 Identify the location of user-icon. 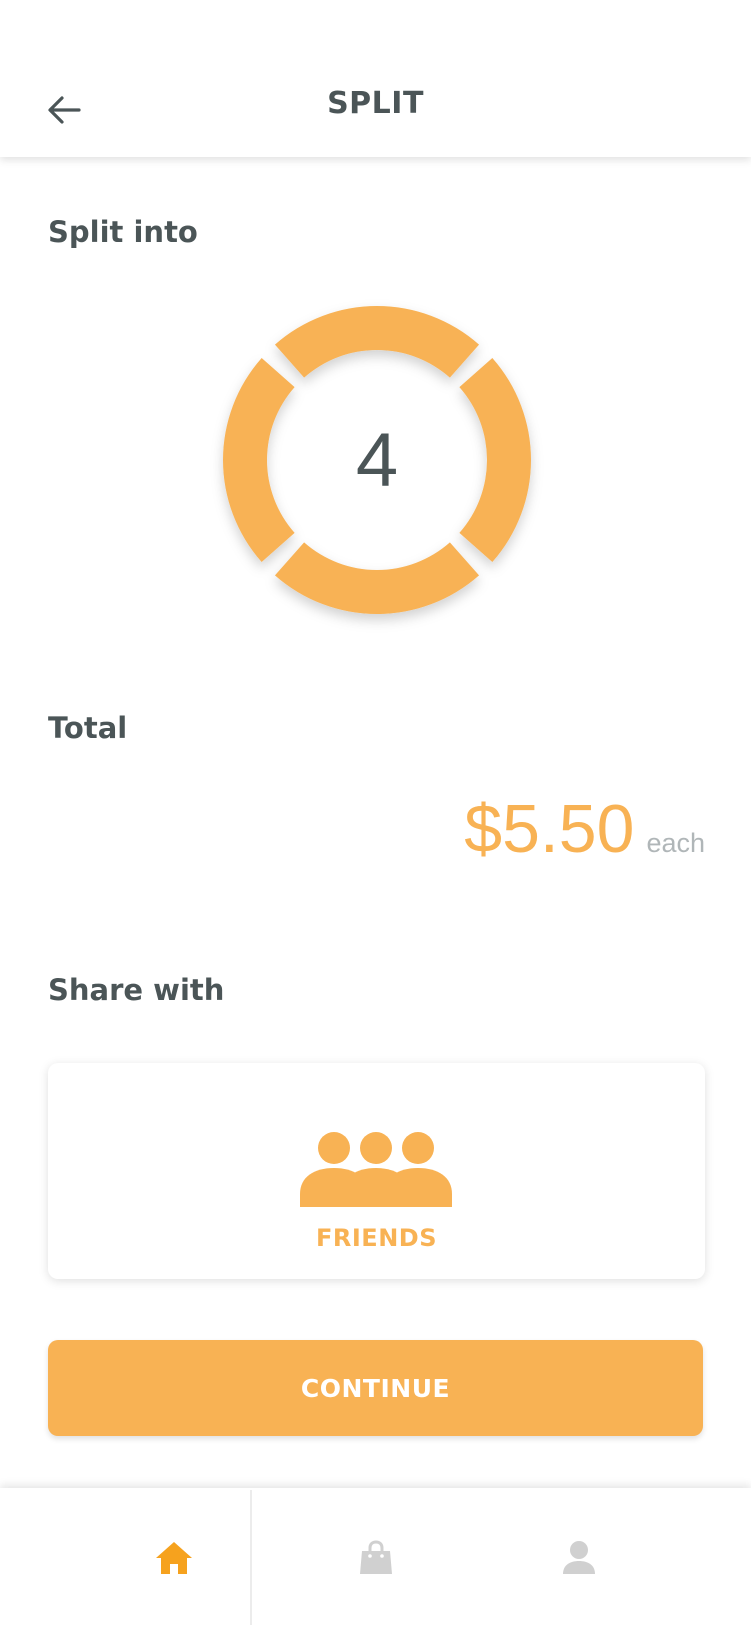
(579, 1557).